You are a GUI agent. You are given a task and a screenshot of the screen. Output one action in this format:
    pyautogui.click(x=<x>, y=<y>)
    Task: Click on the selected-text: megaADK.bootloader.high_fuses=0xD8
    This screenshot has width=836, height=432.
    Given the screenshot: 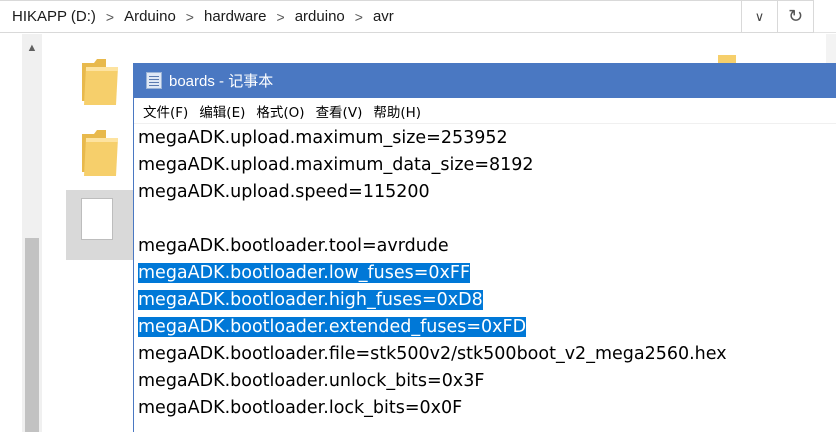 What is the action you would take?
    pyautogui.click(x=310, y=300)
    